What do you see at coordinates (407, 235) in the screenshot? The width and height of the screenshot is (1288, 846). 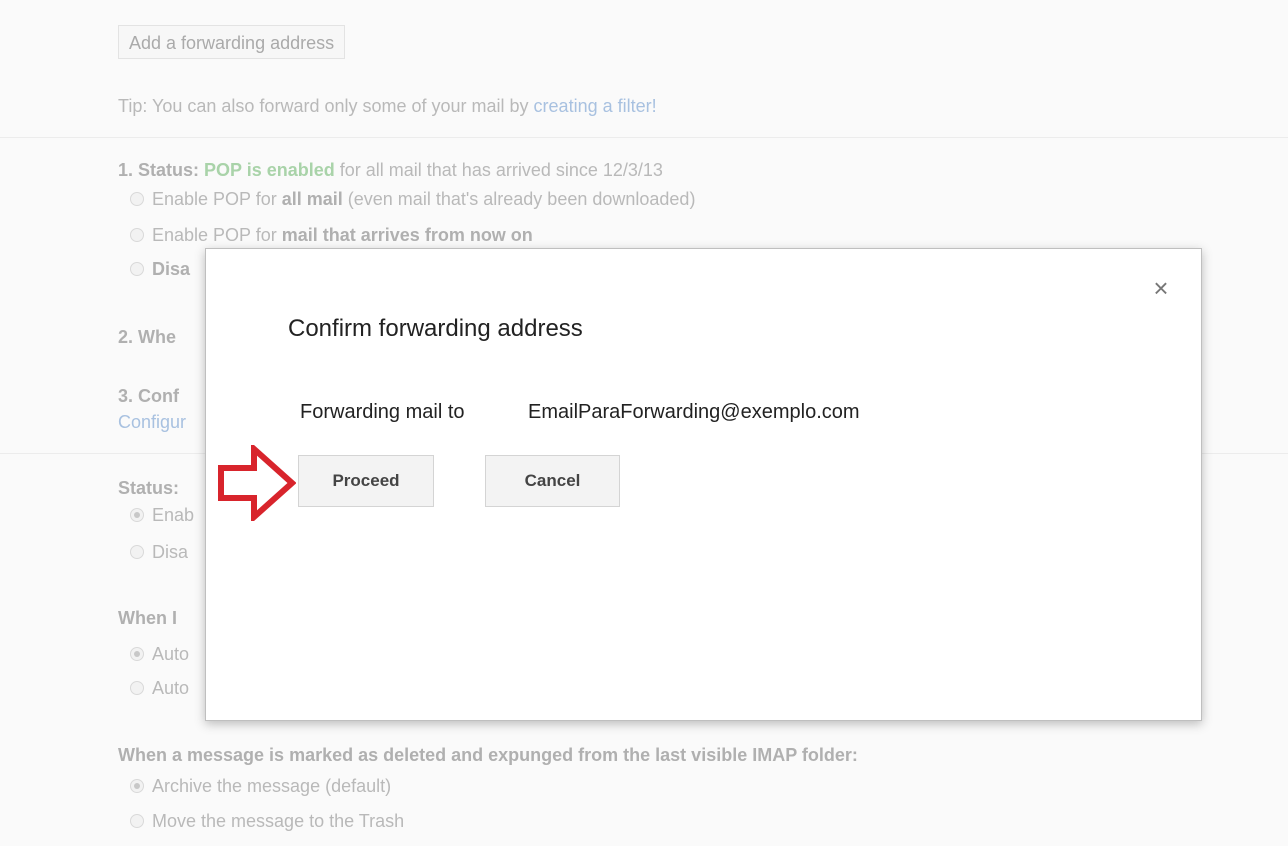 I see `pop-opt2-bold: mail that arrives from now on` at bounding box center [407, 235].